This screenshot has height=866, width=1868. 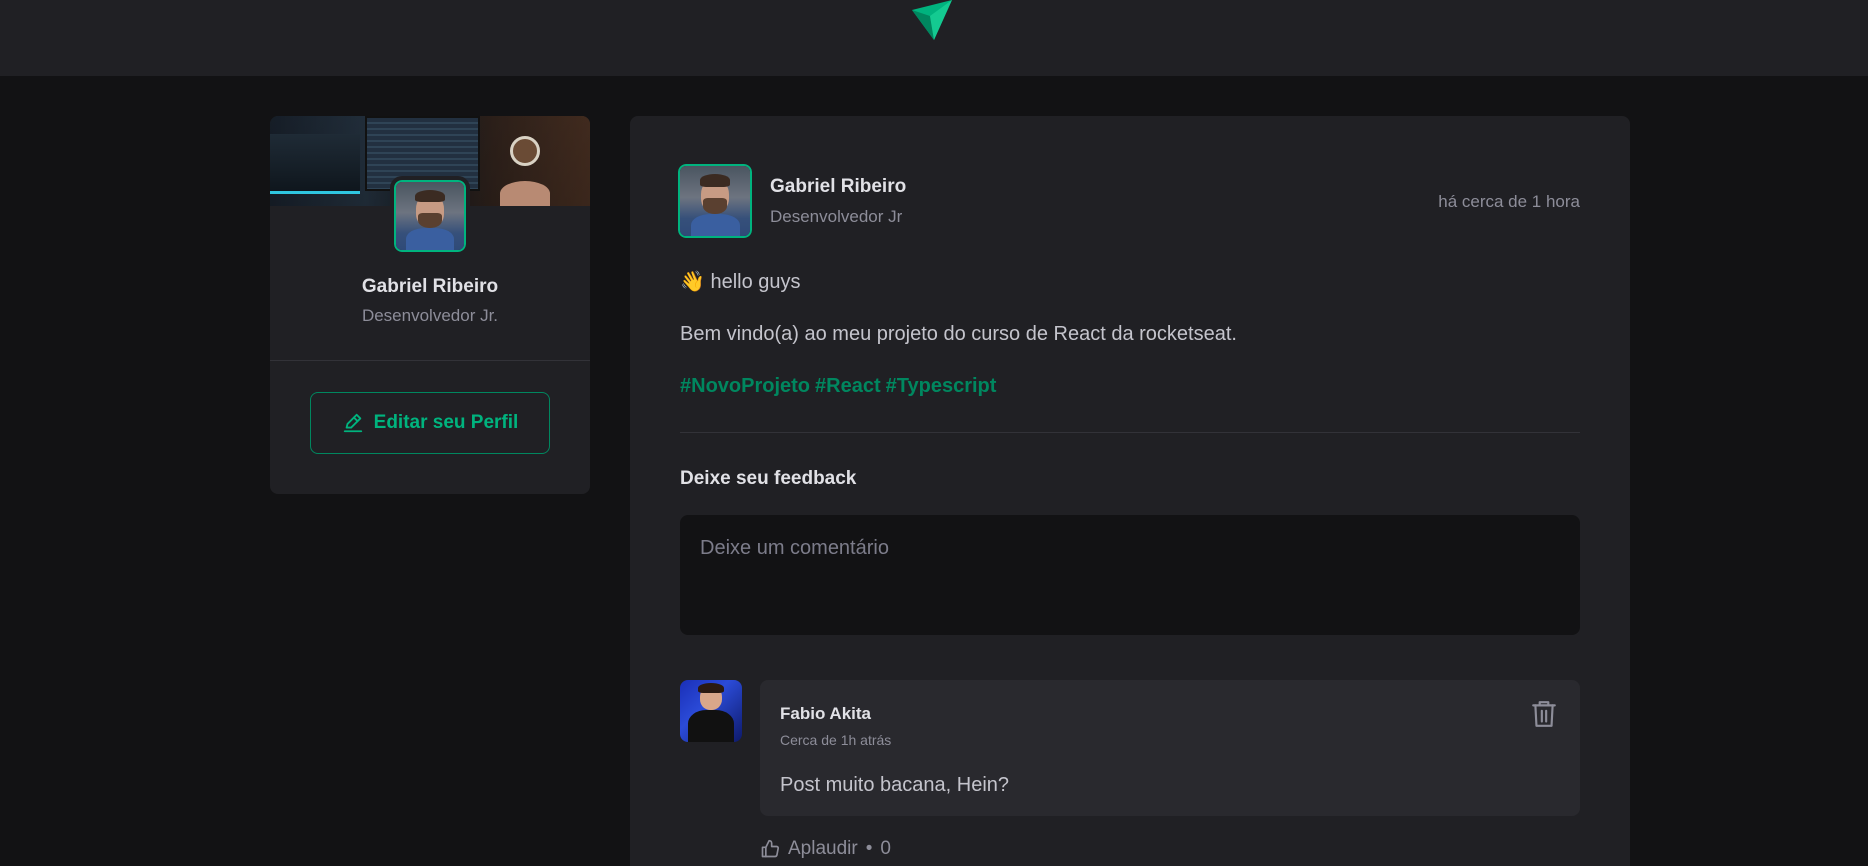 I want to click on profile-name: Gabriel Ribeiro, so click(x=430, y=286).